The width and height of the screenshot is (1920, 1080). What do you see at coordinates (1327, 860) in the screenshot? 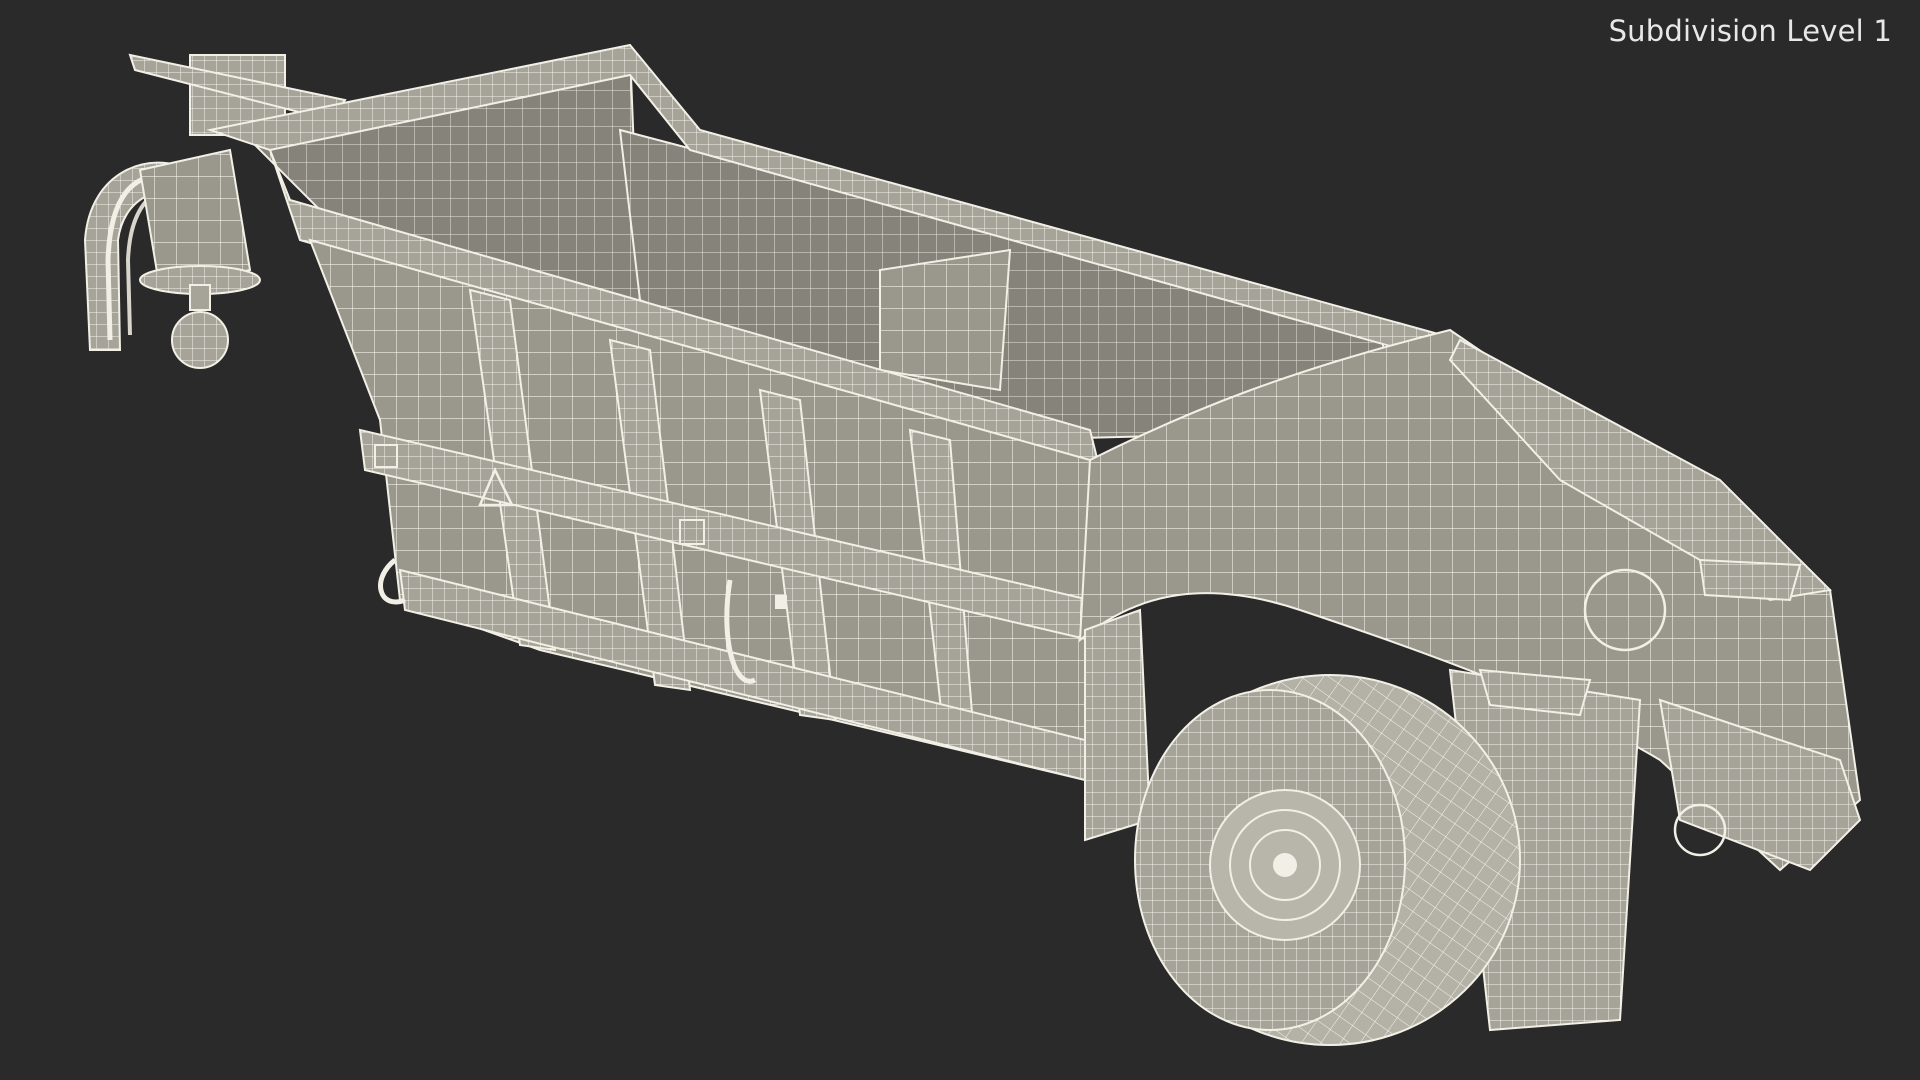
I see `tire-icon` at bounding box center [1327, 860].